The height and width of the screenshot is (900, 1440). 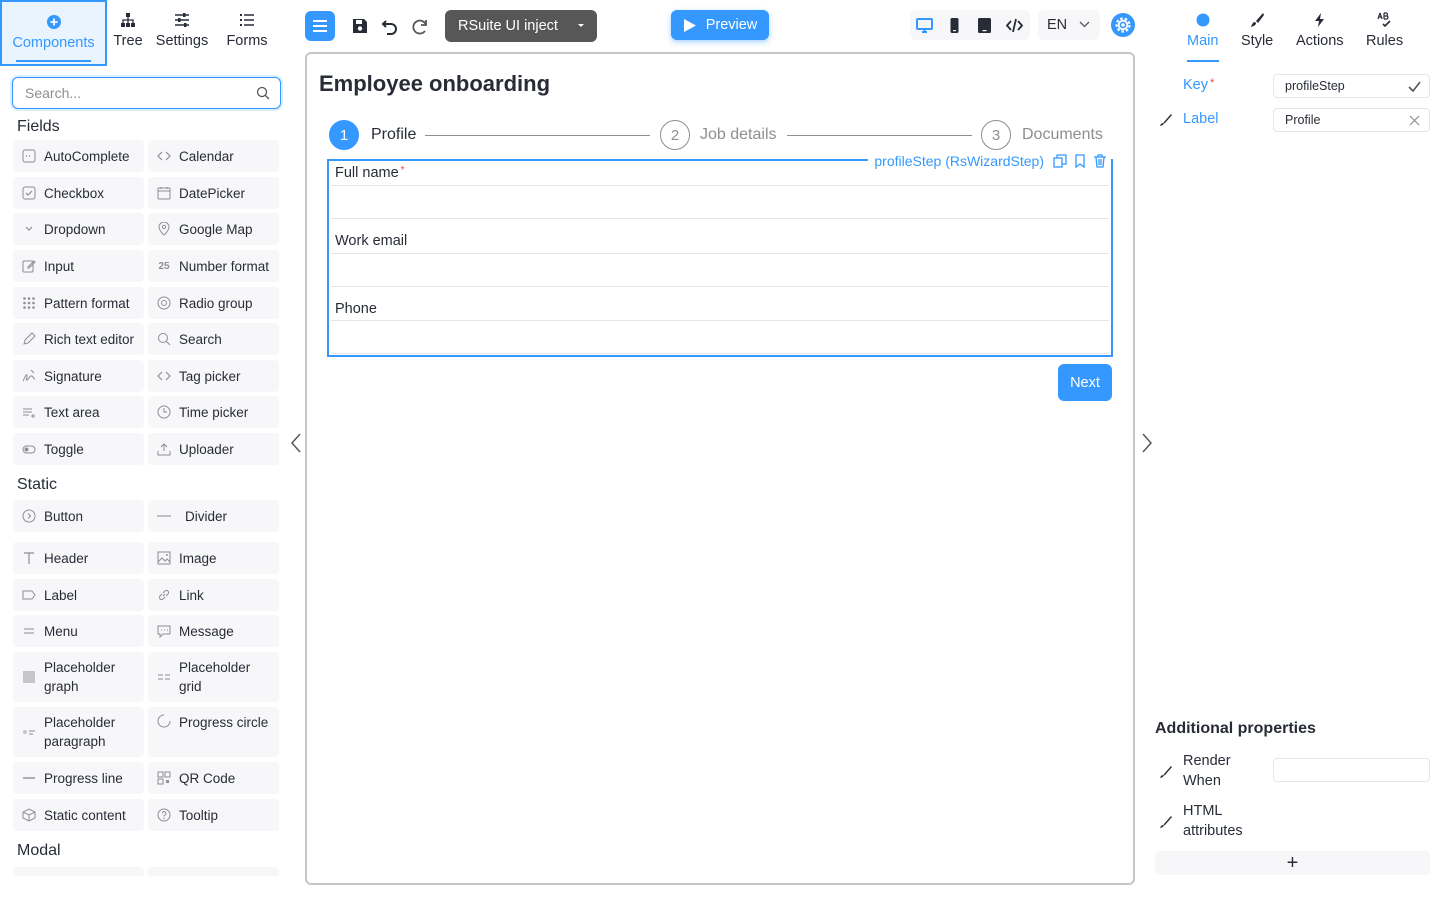 What do you see at coordinates (210, 376) in the screenshot?
I see `component-label: Tag picker` at bounding box center [210, 376].